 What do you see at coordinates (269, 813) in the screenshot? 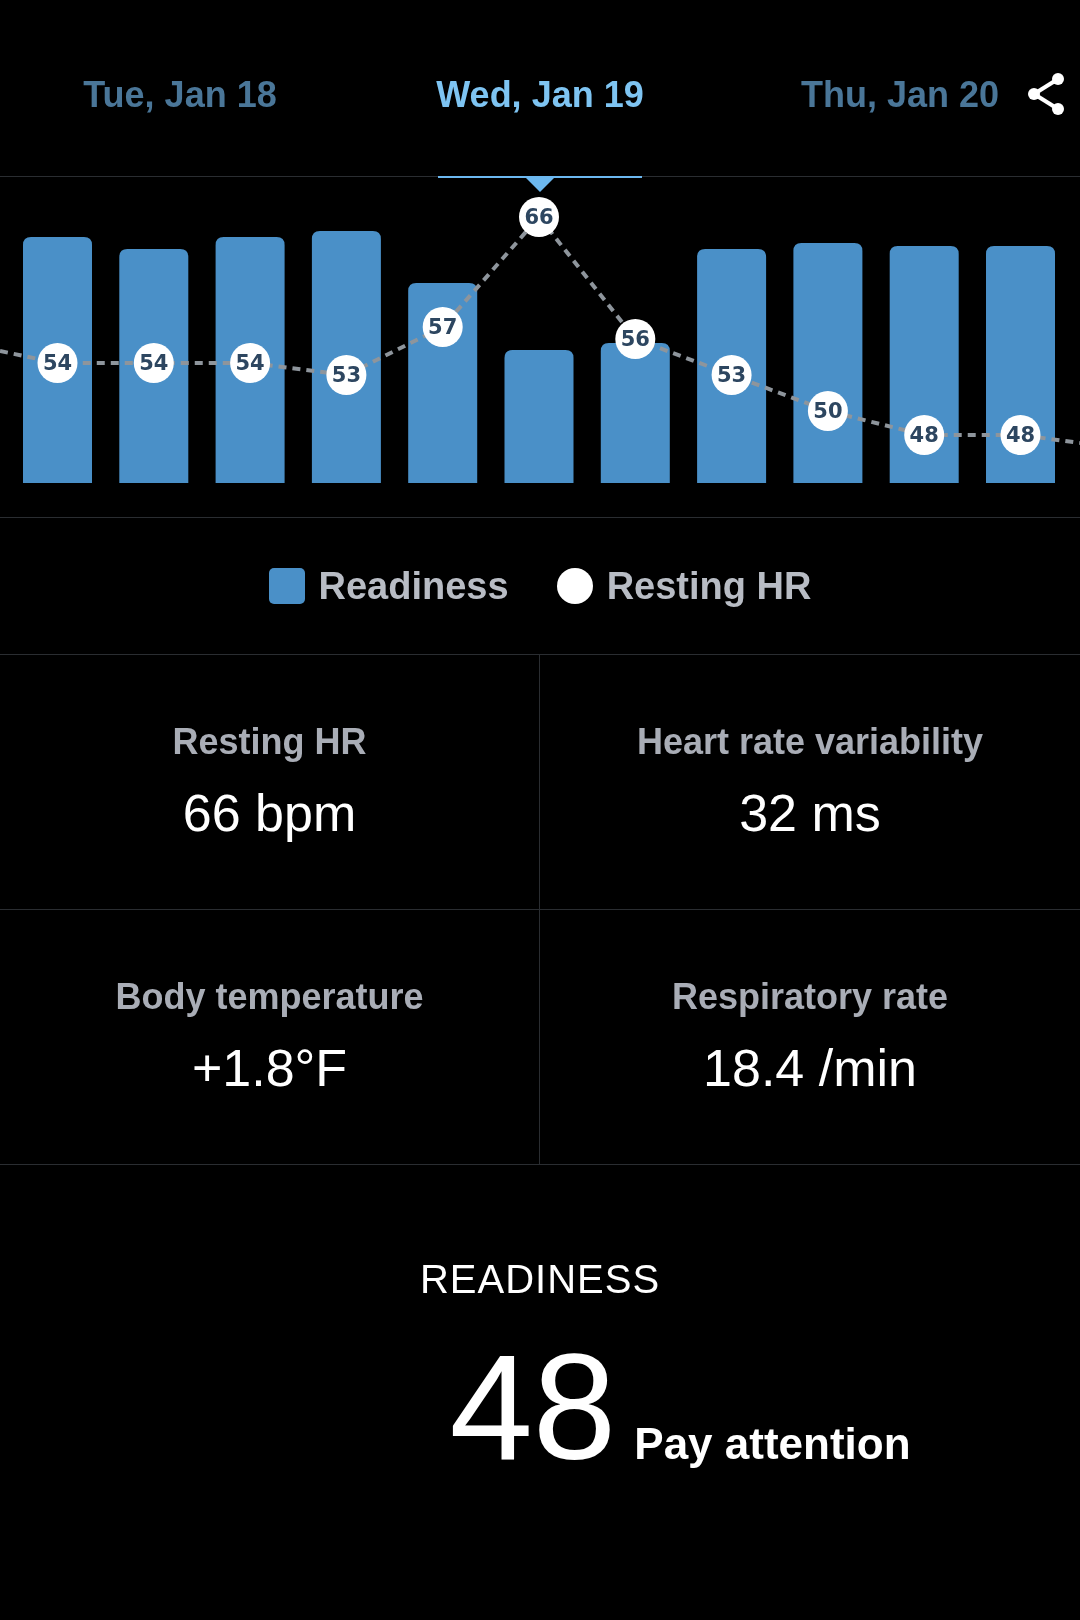
I see `metric-value: 66 bpm` at bounding box center [269, 813].